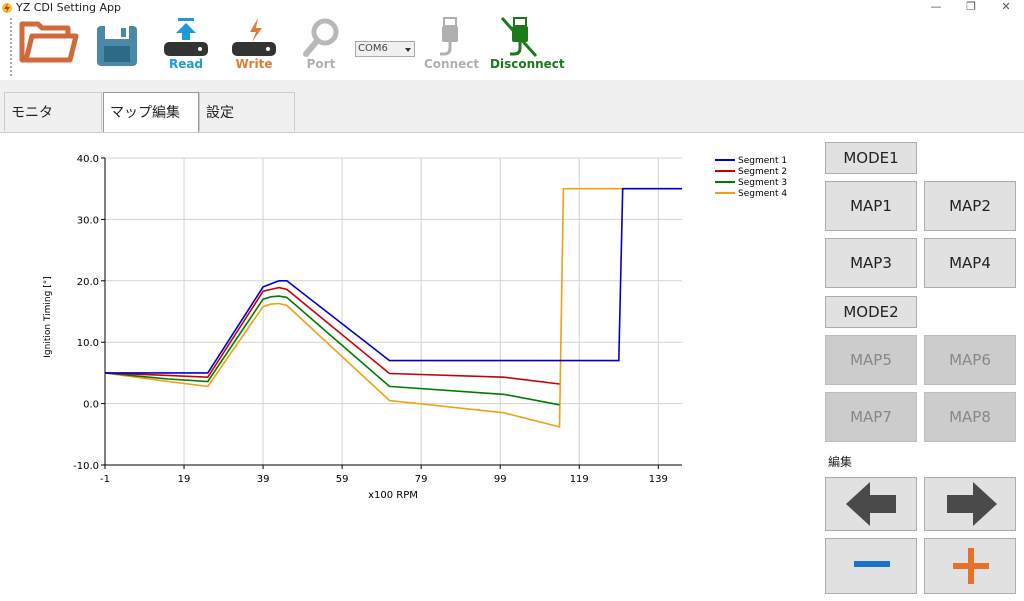 The width and height of the screenshot is (1024, 601). What do you see at coordinates (970, 360) in the screenshot?
I see `map6-button: MAP6` at bounding box center [970, 360].